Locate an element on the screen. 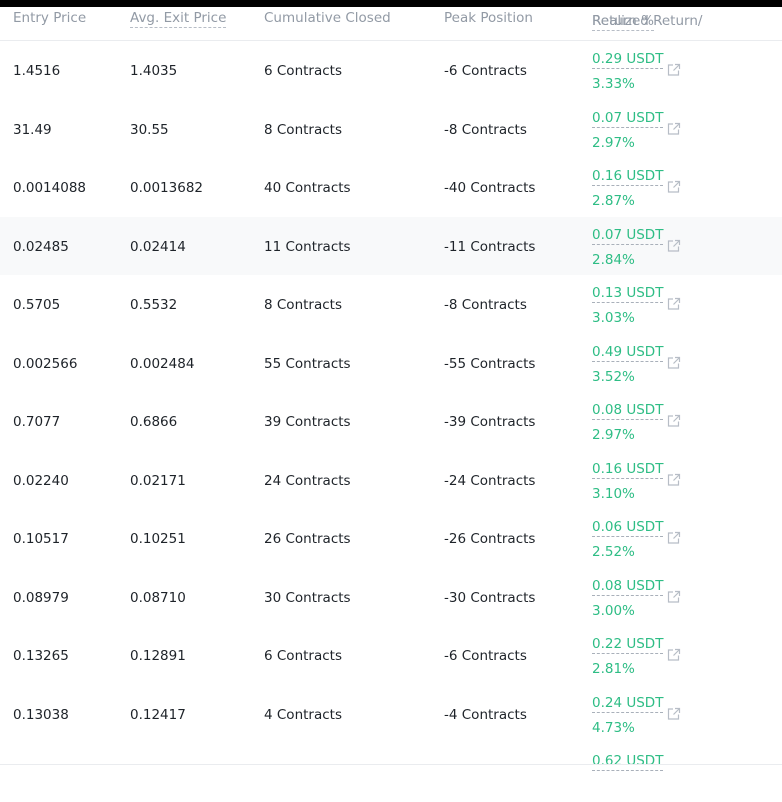 The height and width of the screenshot is (802, 782). realized-return-cell: 0.49 USDT 3.52% is located at coordinates (628, 364).